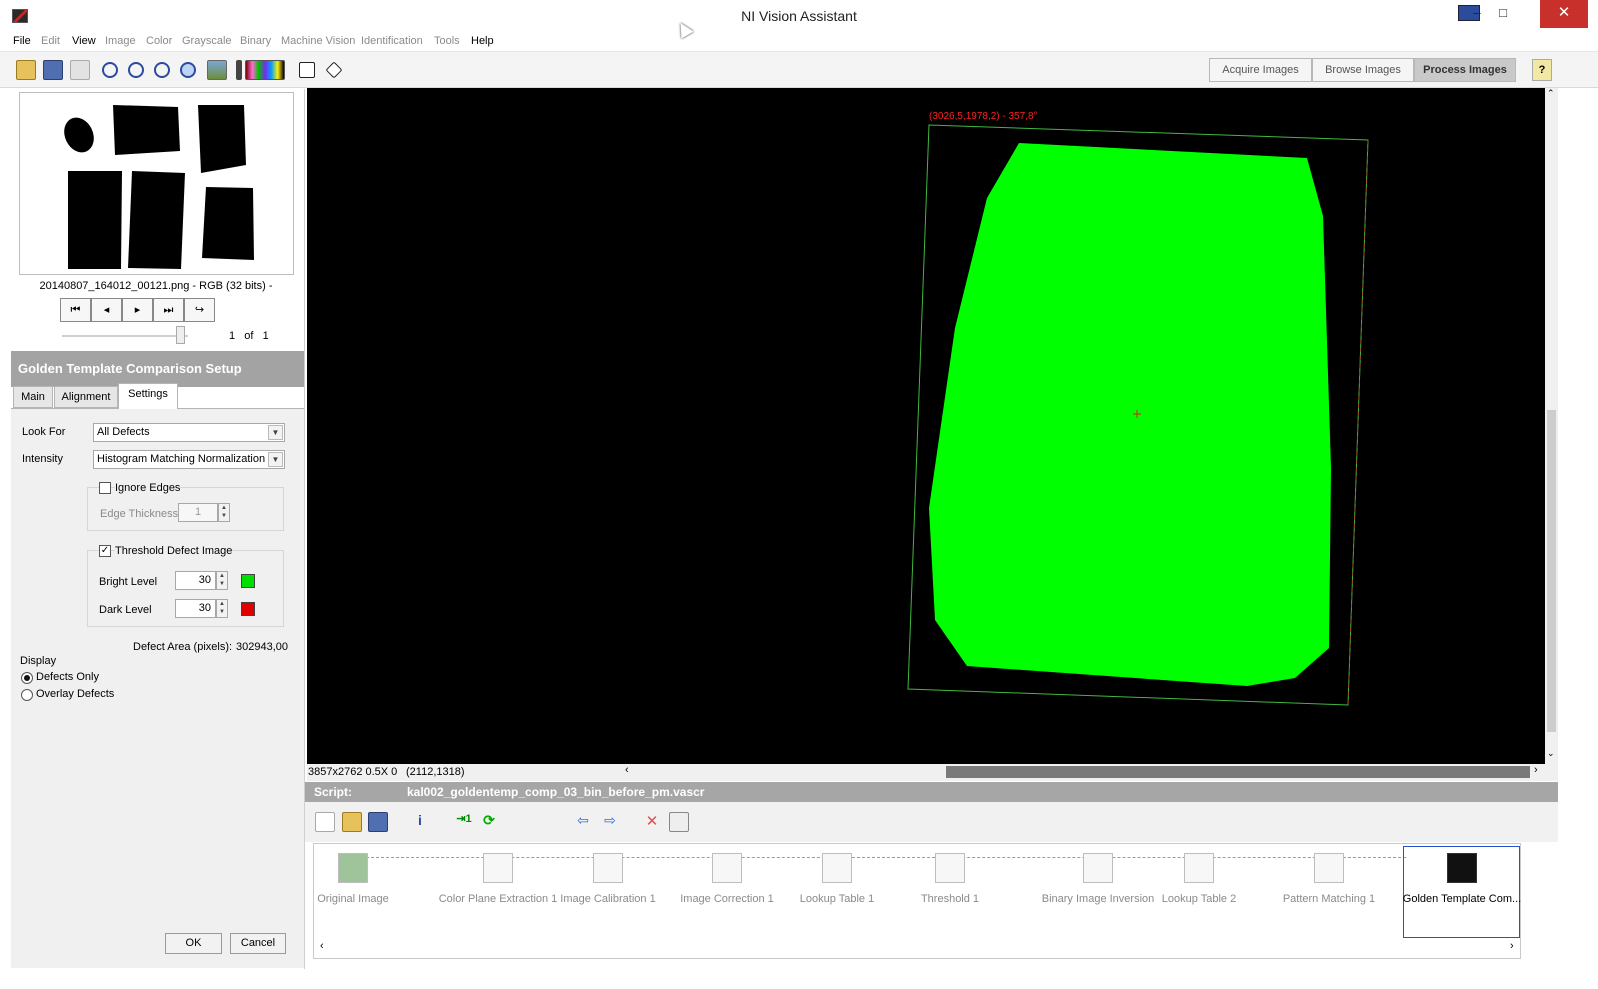 The image size is (1598, 989). What do you see at coordinates (265, 70) in the screenshot?
I see `color-palette-icon` at bounding box center [265, 70].